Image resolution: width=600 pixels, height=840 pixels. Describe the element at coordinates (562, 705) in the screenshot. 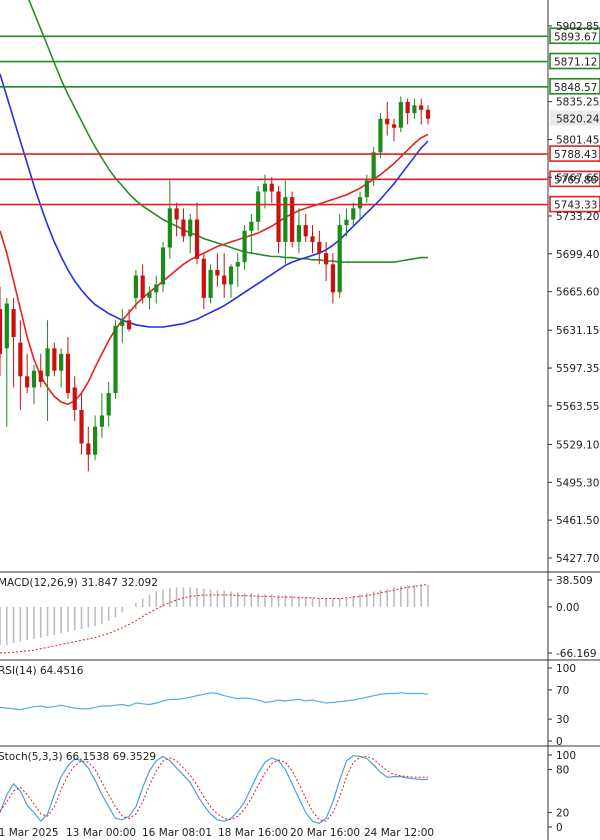

I see `rsi-axis: 100 70 30 0` at that location.